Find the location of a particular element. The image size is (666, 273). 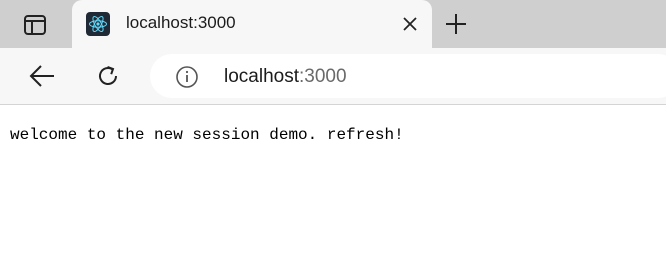

tab-close-button is located at coordinates (410, 24).